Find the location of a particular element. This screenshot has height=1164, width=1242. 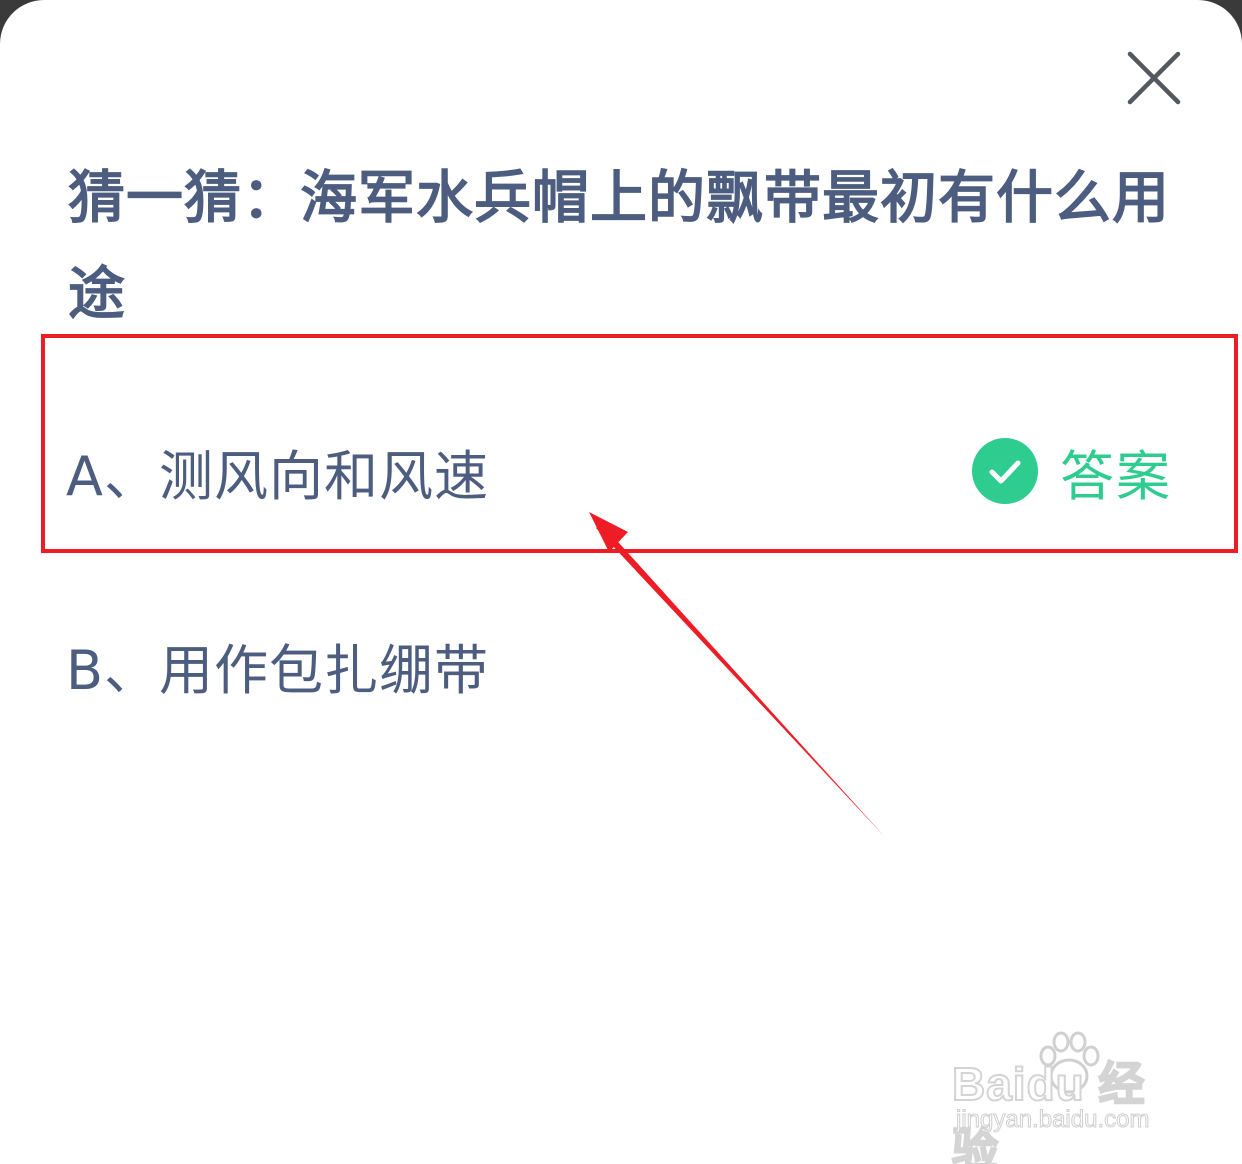

answer-tag: 答案 is located at coordinates (1072, 471).